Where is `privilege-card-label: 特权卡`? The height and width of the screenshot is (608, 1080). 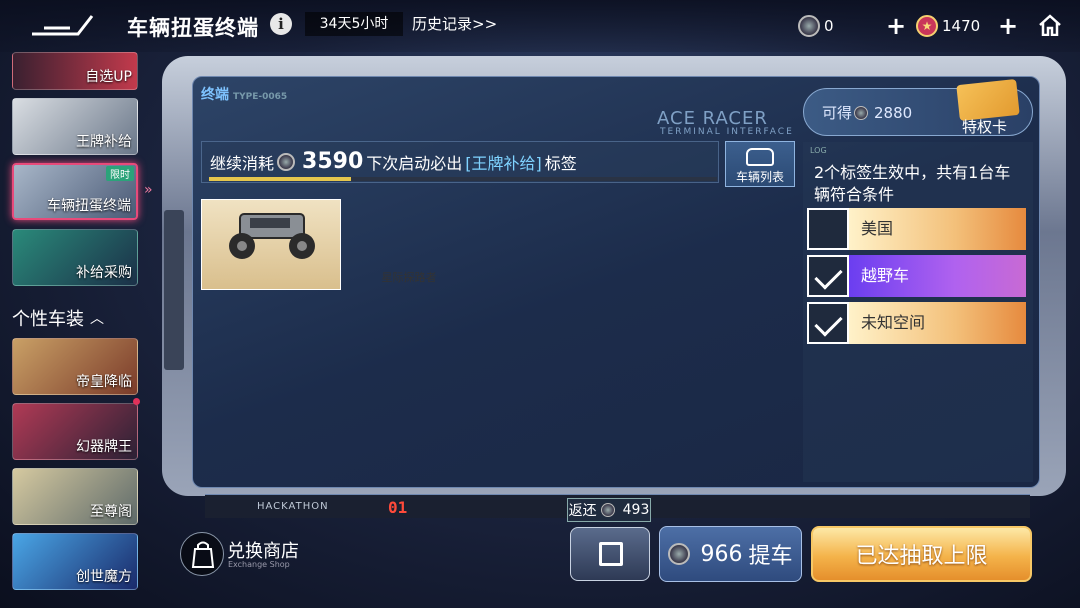
privilege-card-label: 特权卡 is located at coordinates (984, 126).